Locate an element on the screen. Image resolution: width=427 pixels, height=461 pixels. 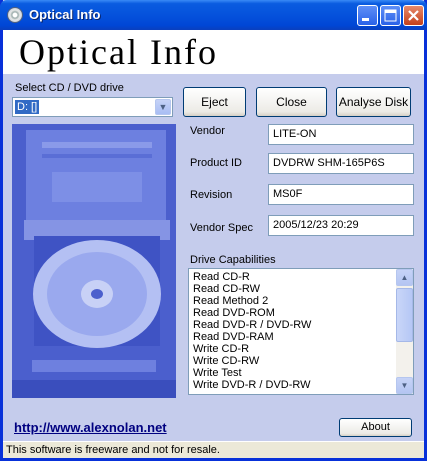
maximize-icon is located at coordinates (390, 15).